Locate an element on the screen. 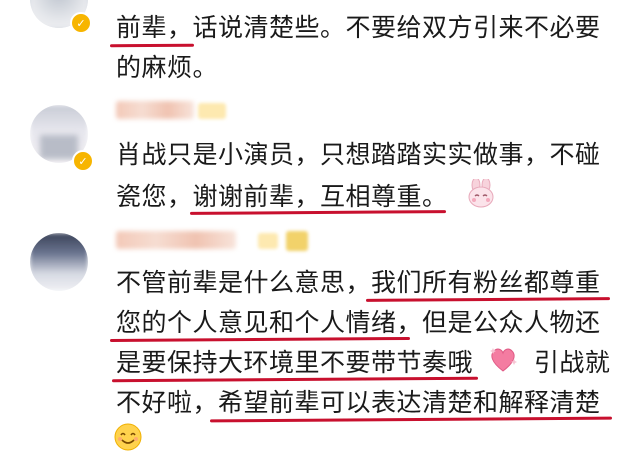  fan-badge is located at coordinates (297, 241).